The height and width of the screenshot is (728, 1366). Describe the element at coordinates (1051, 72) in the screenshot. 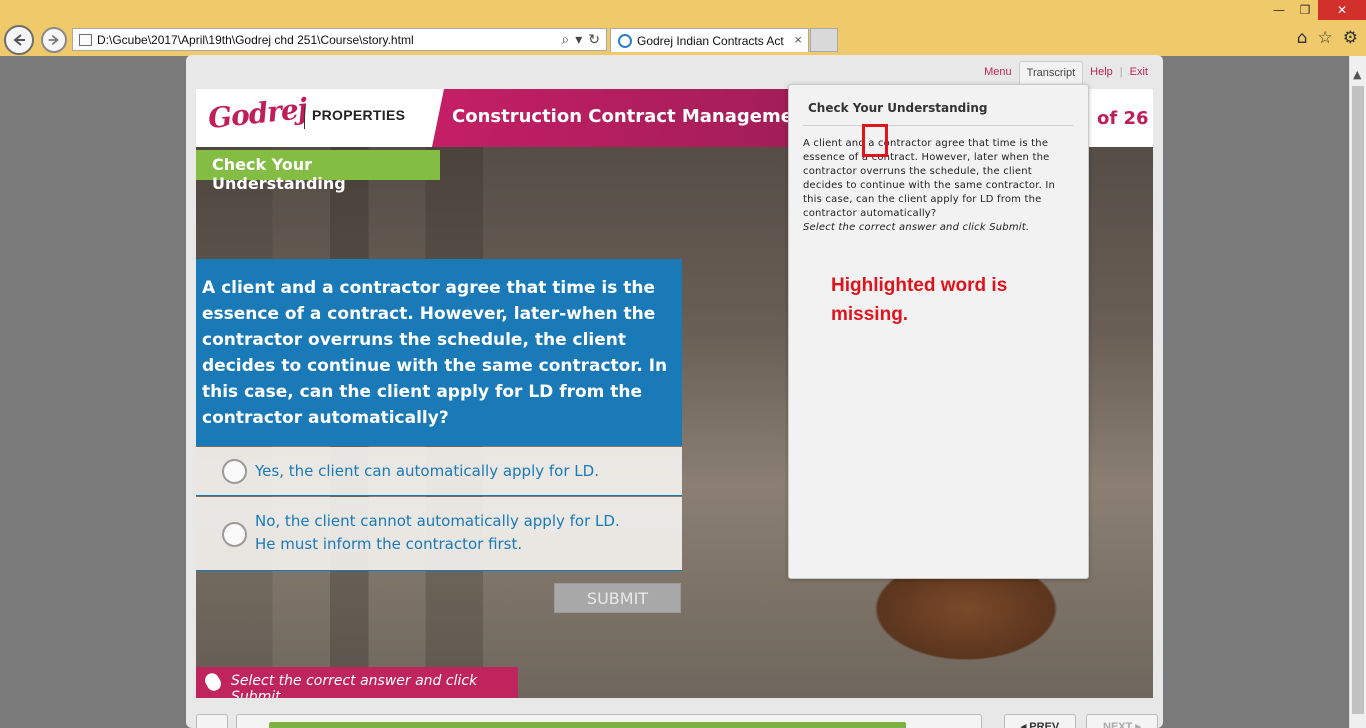

I see `transcript-tab: Transcript` at that location.